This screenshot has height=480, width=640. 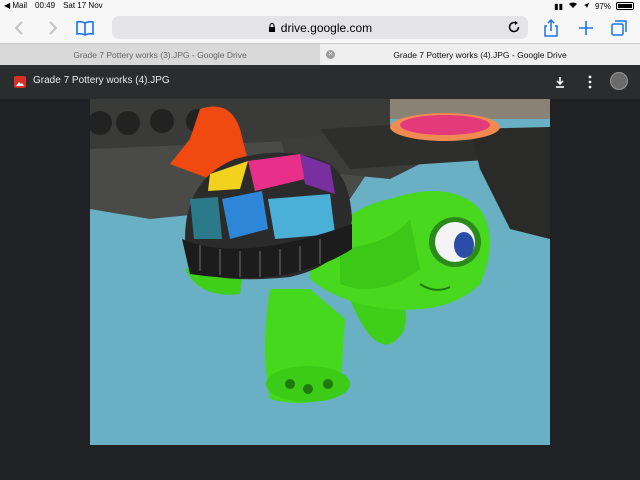 I want to click on back-to-app-label: ◀ Mail, so click(x=15, y=5).